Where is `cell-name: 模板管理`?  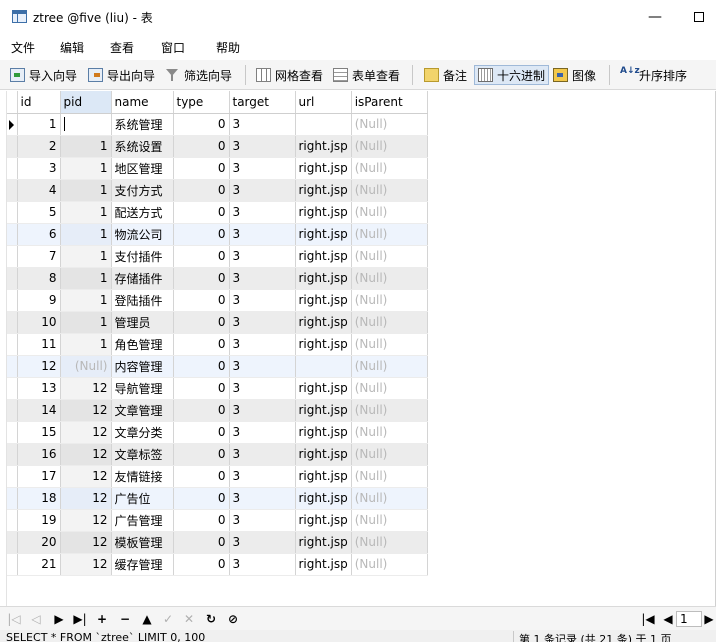
cell-name: 模板管理 is located at coordinates (142, 542).